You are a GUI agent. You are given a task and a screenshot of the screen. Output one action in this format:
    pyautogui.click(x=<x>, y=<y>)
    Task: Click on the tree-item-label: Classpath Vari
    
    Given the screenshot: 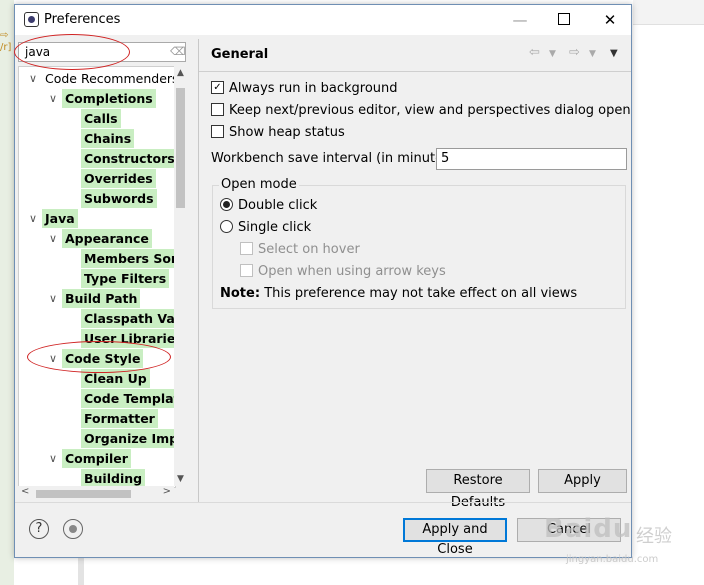 What is the action you would take?
    pyautogui.click(x=128, y=318)
    